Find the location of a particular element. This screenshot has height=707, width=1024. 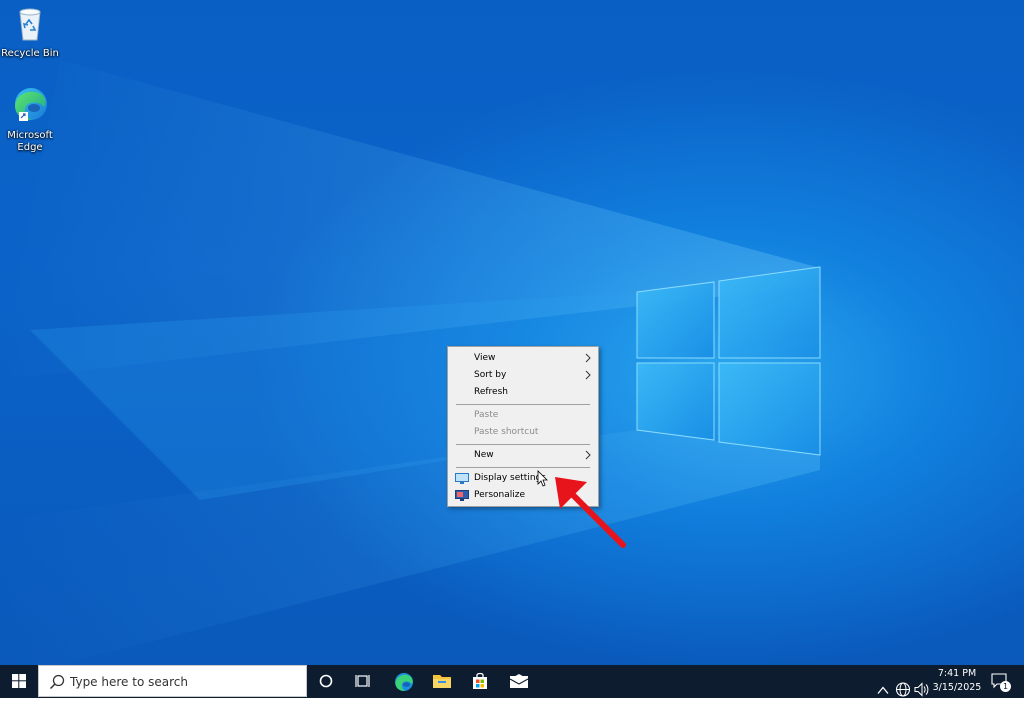

taskbar-clock: 7:41 PM 3/15/2025 is located at coordinates (957, 681).